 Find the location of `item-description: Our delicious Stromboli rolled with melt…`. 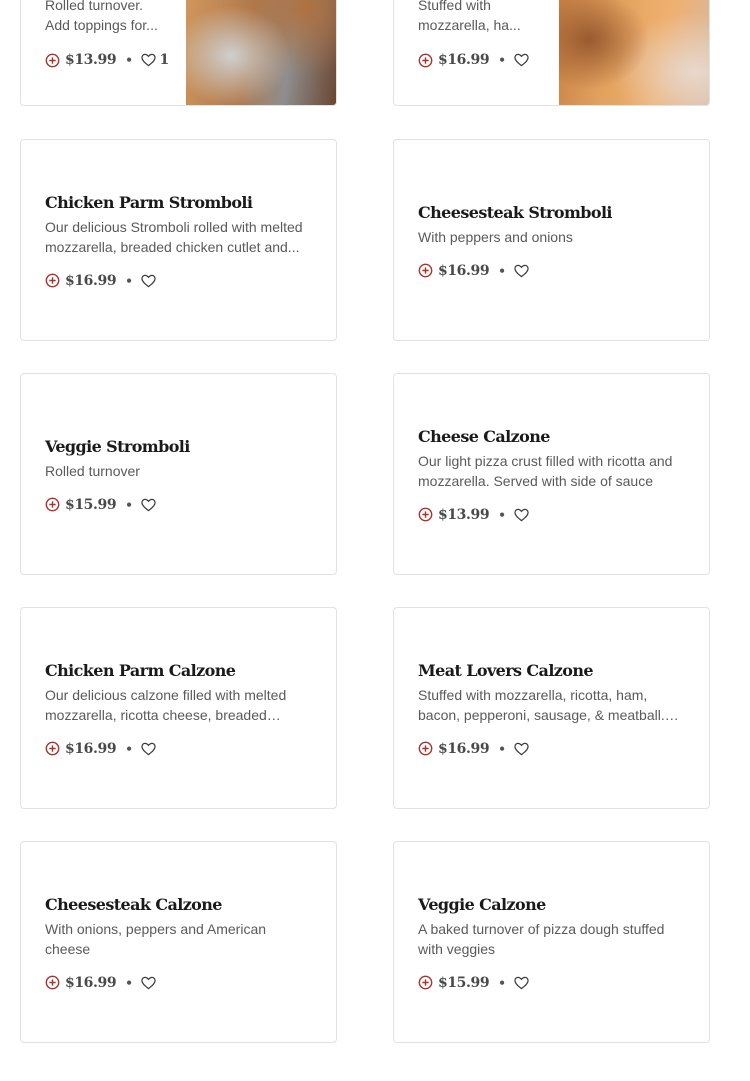

item-description: Our delicious Stromboli rolled with melt… is located at coordinates (174, 236).